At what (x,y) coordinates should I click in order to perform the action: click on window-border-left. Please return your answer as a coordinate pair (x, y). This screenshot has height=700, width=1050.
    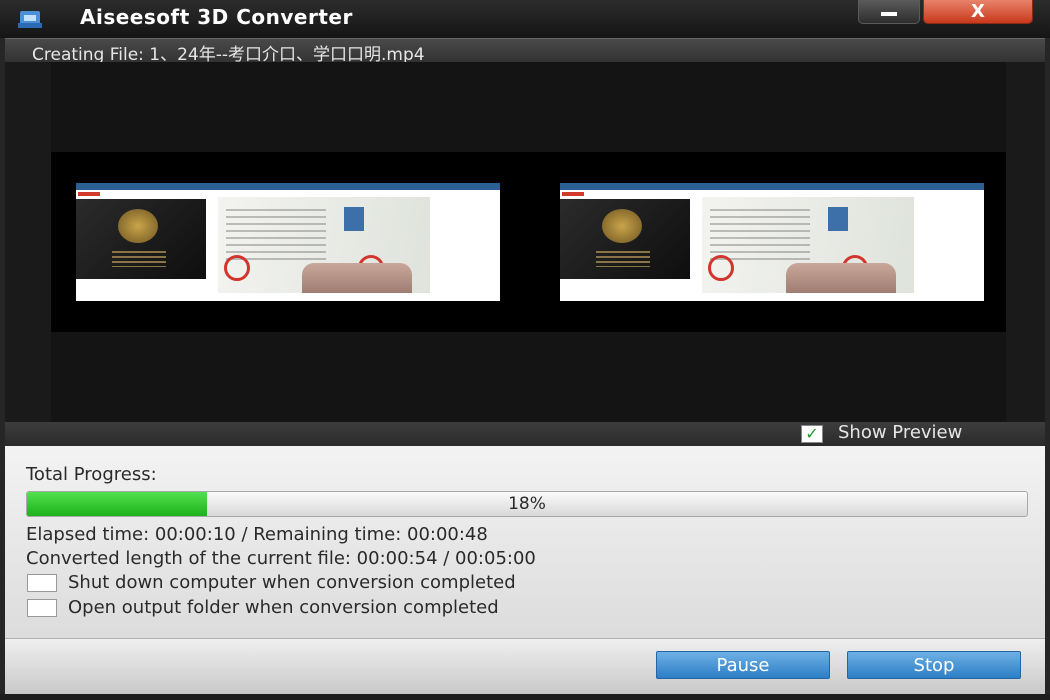
    Looking at the image, I should click on (2, 369).